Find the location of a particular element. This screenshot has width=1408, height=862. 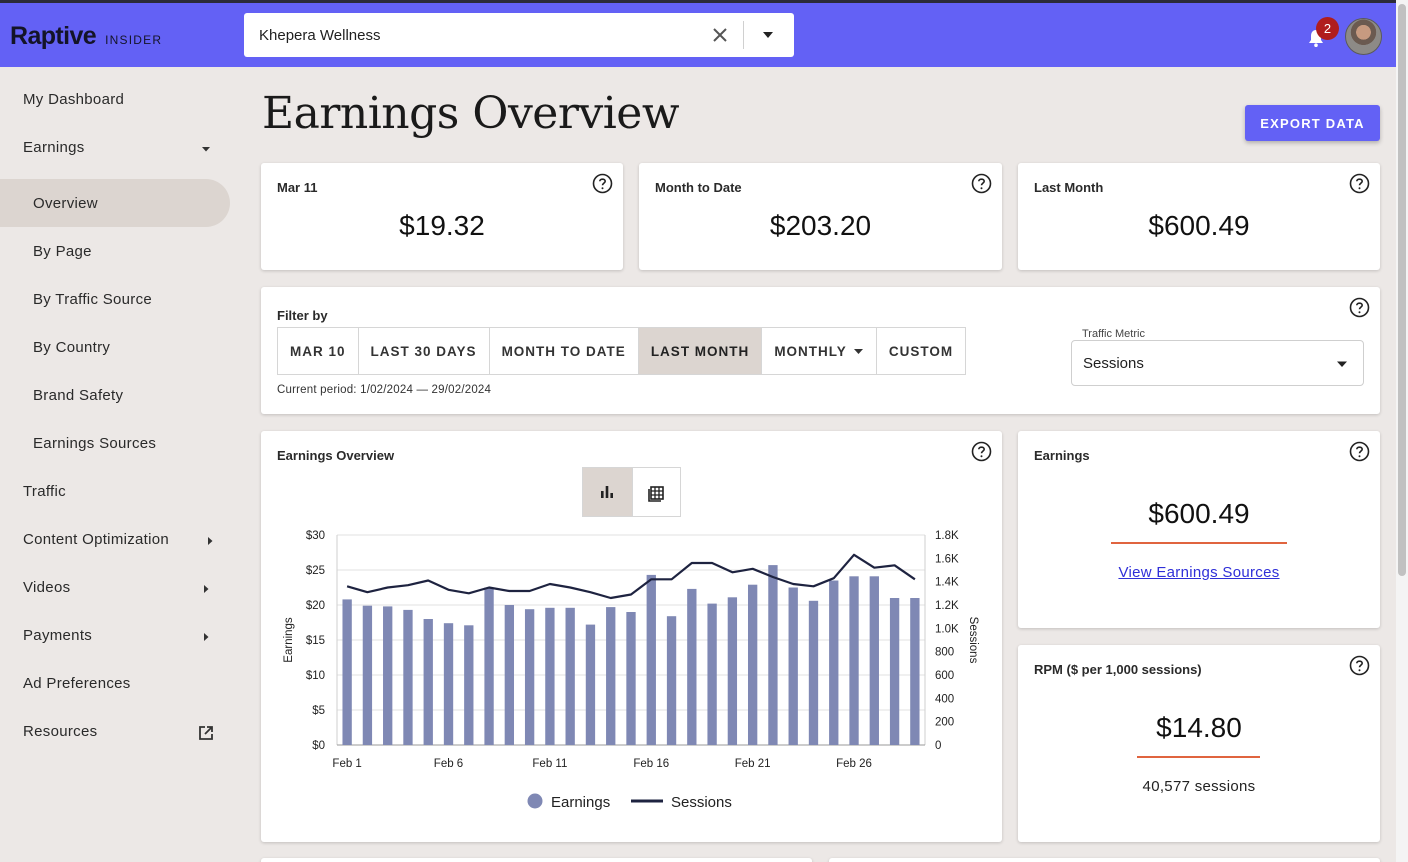

y-tick-label: $20 is located at coordinates (315, 606).